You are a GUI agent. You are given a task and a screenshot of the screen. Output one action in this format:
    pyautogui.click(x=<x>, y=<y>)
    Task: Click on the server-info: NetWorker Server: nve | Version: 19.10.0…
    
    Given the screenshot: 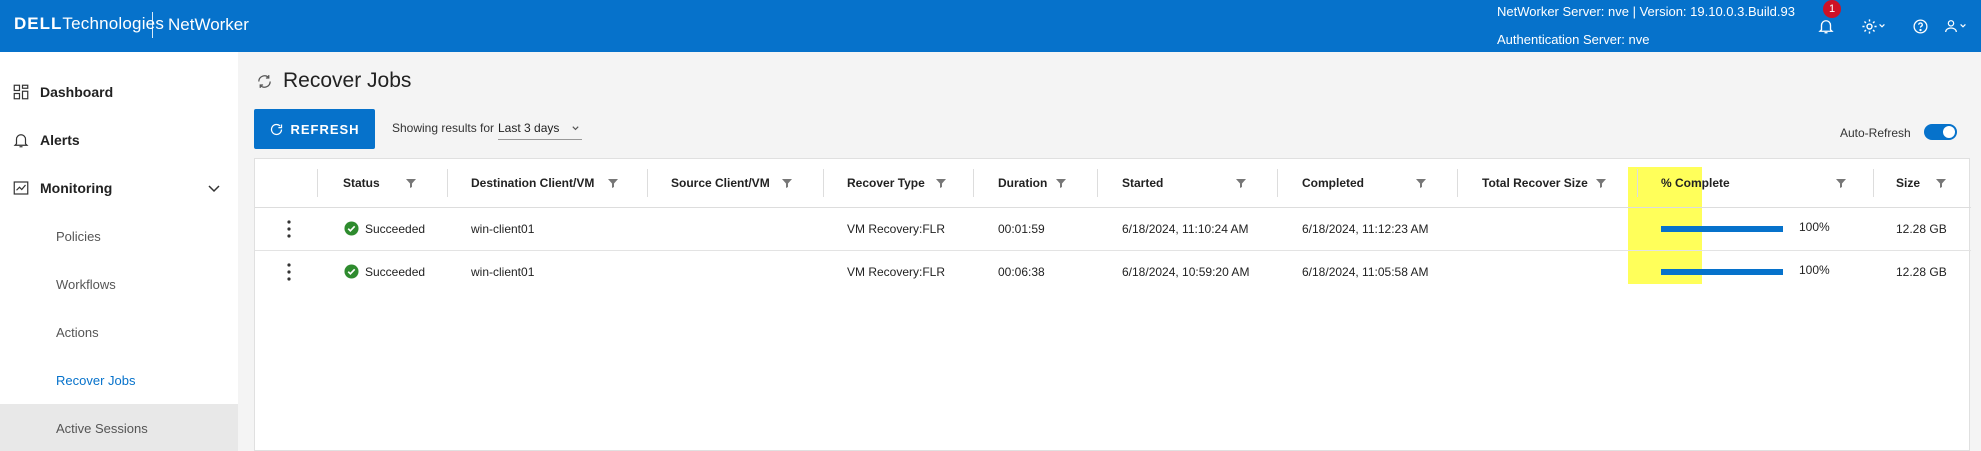 What is the action you would take?
    pyautogui.click(x=1646, y=25)
    